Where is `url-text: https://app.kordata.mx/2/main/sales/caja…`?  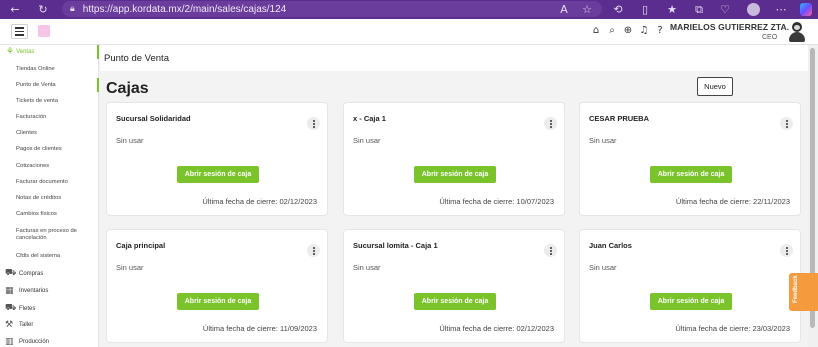 url-text: https://app.kordata.mx/2/main/sales/caja… is located at coordinates (184, 9).